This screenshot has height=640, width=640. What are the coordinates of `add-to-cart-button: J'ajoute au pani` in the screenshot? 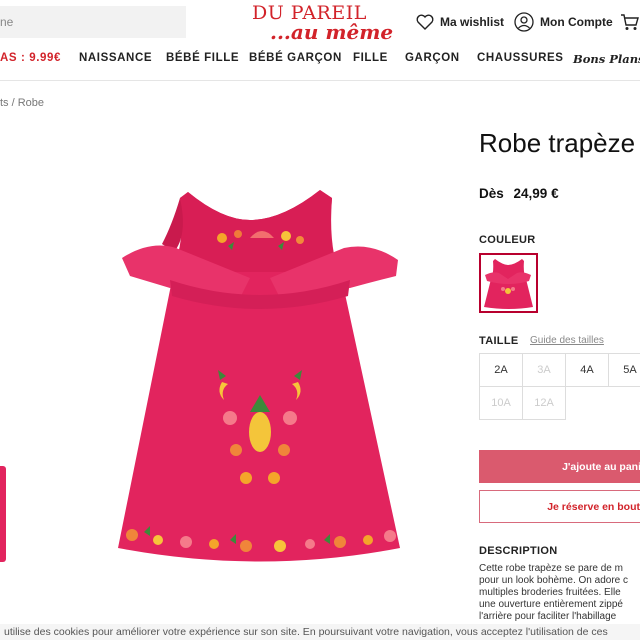 It's located at (559, 466).